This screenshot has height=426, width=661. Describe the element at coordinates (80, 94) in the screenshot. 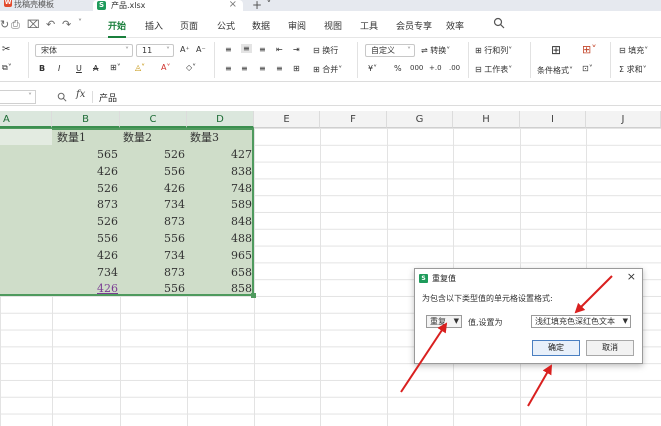

I see `fx-icon: fx` at that location.